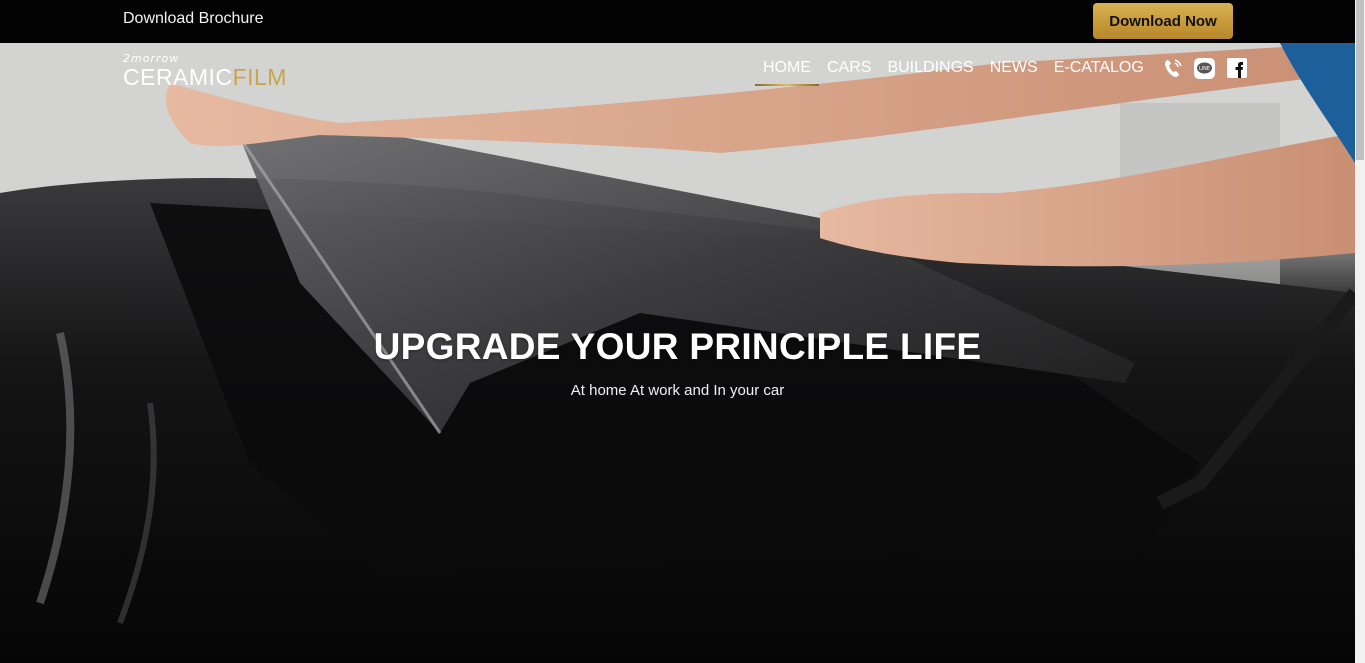  What do you see at coordinates (151, 58) in the screenshot?
I see `logo-small-text: 2morrow` at bounding box center [151, 58].